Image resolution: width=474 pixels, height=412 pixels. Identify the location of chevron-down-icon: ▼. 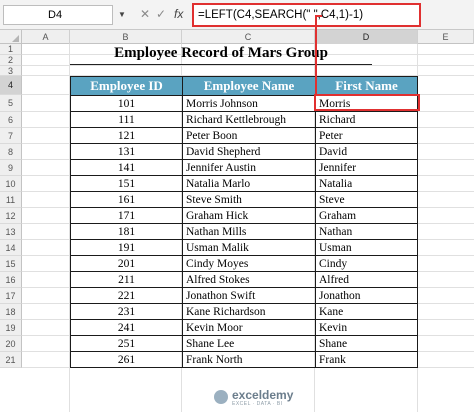
(122, 15).